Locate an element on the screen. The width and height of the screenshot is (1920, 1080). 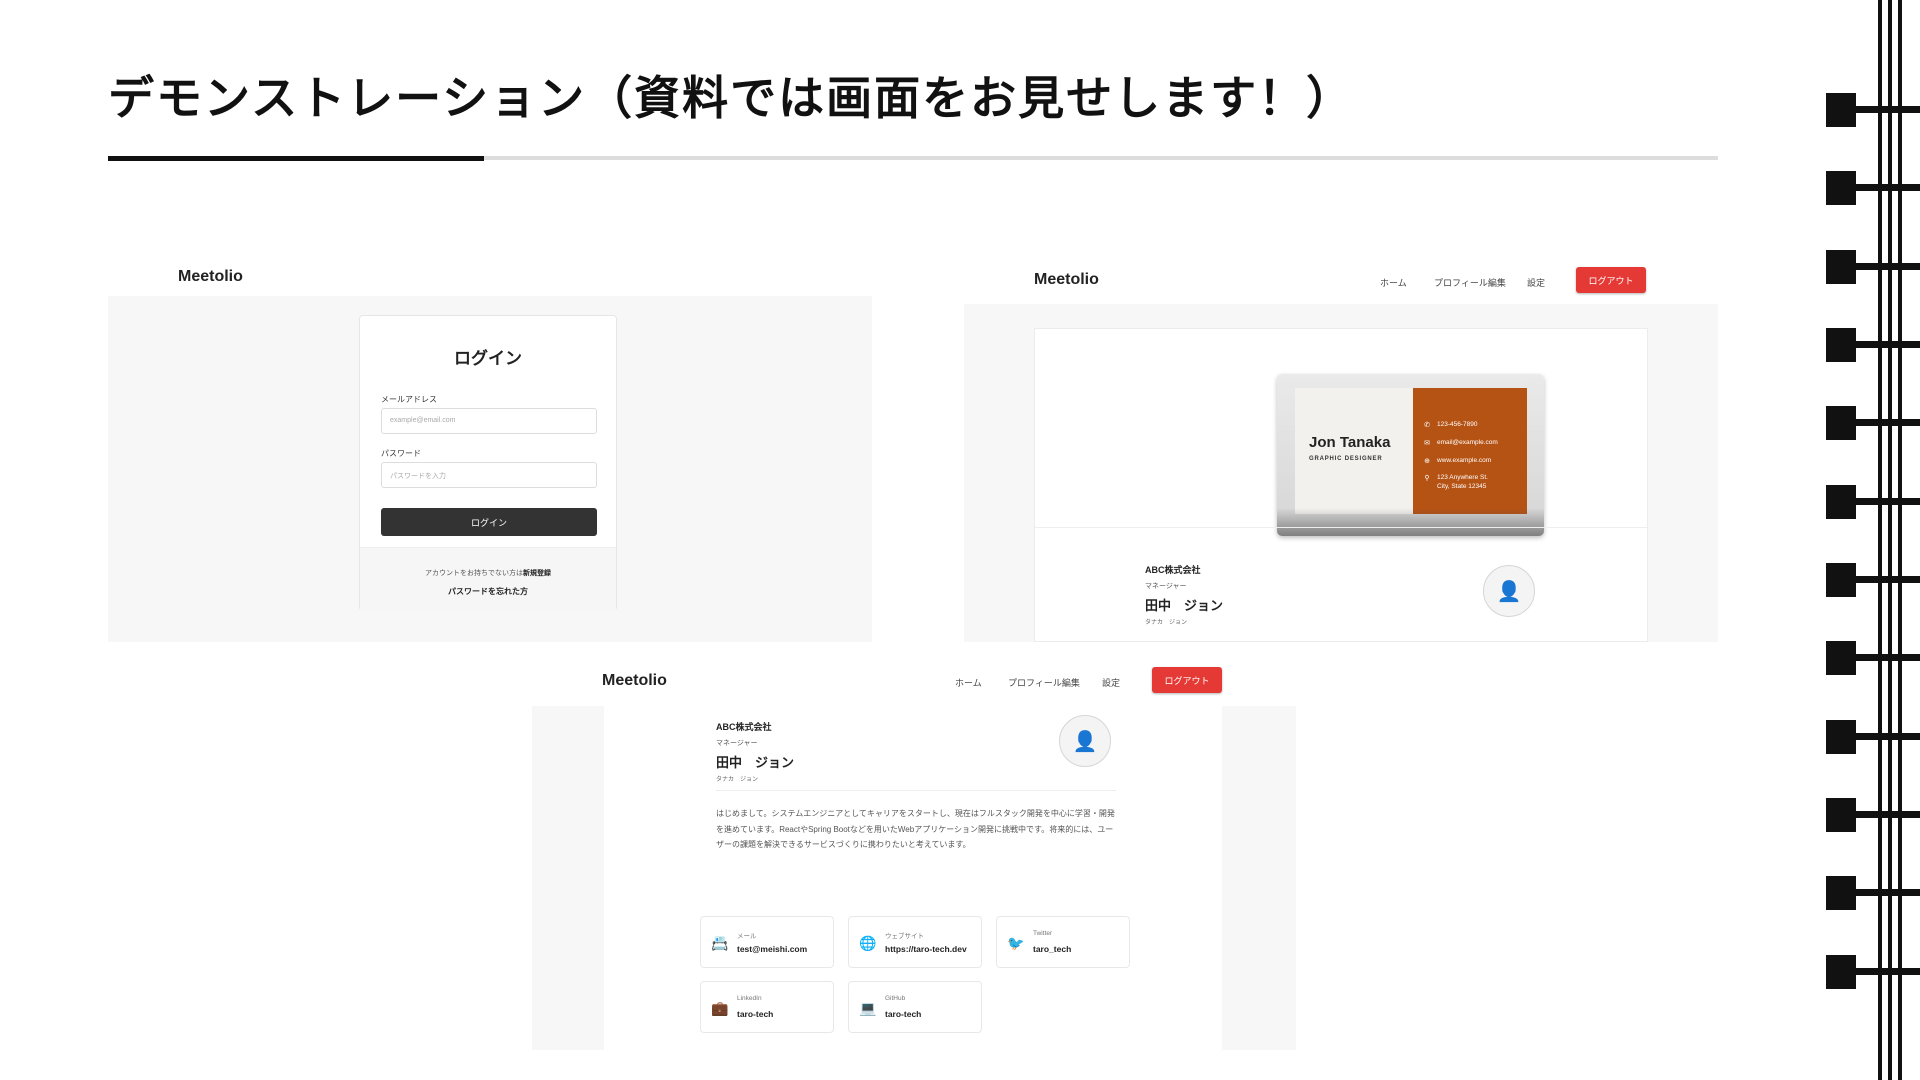
email-field: example@email.com is located at coordinates (489, 421).